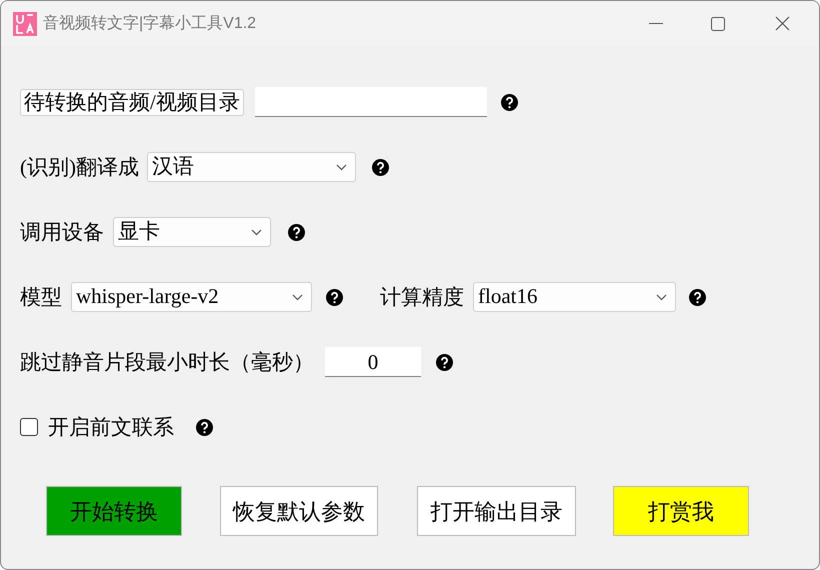 Image resolution: width=820 pixels, height=570 pixels. I want to click on input-field, so click(370, 102).